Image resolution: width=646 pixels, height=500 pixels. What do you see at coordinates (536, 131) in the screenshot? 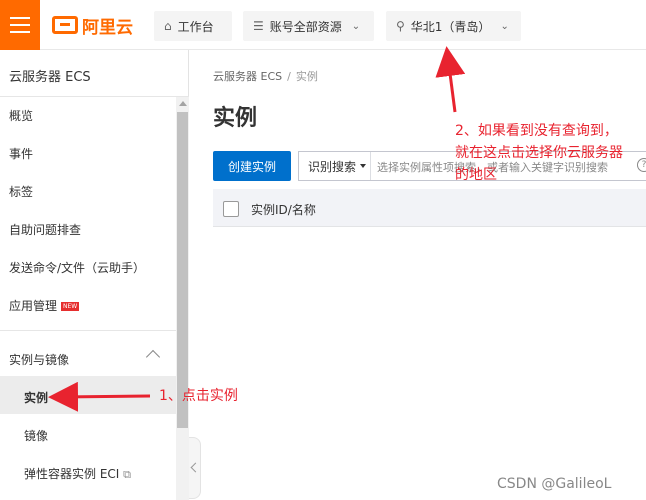
I see `annotation-line: 2、如果看到没有查询到，` at bounding box center [536, 131].